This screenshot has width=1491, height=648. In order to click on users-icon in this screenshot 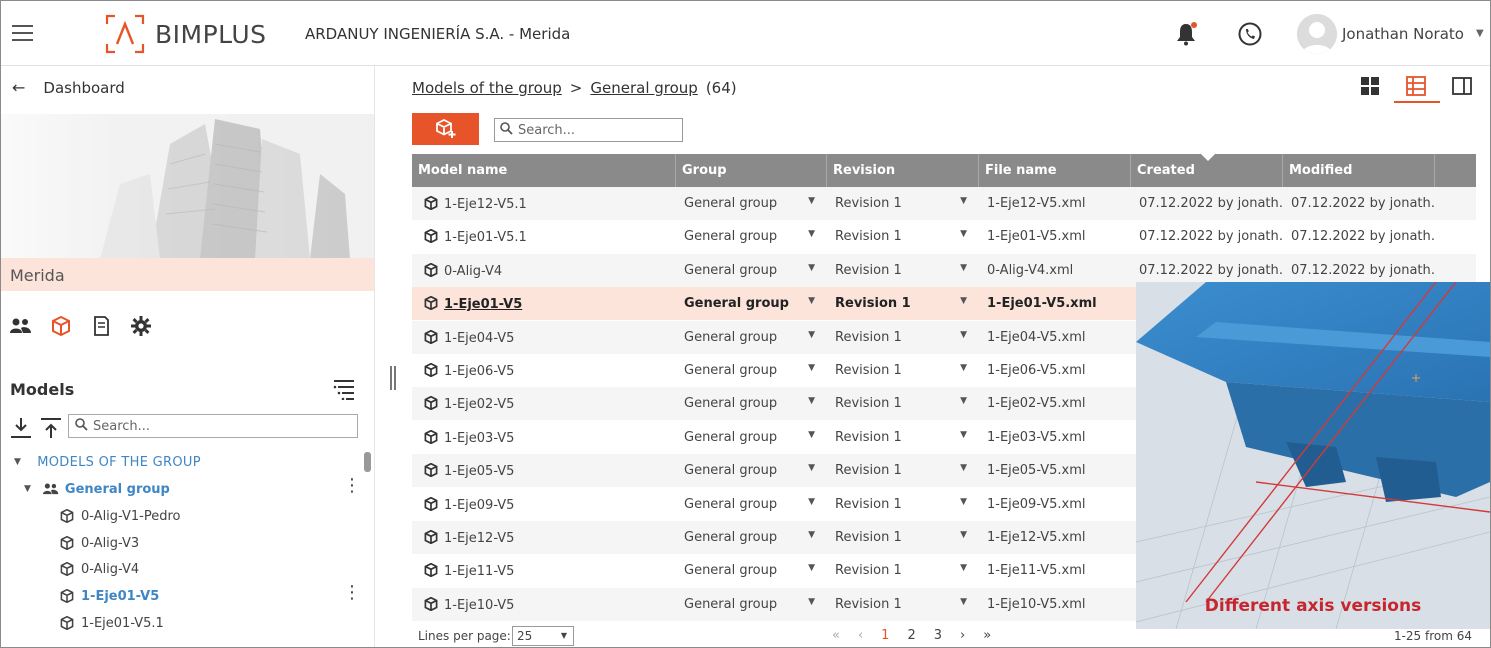, I will do `click(21, 326)`.